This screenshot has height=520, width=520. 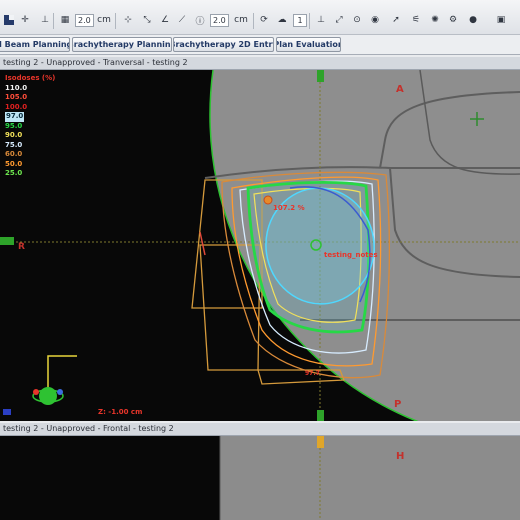 I want to click on beam-icon: ⚟, so click(x=416, y=20).